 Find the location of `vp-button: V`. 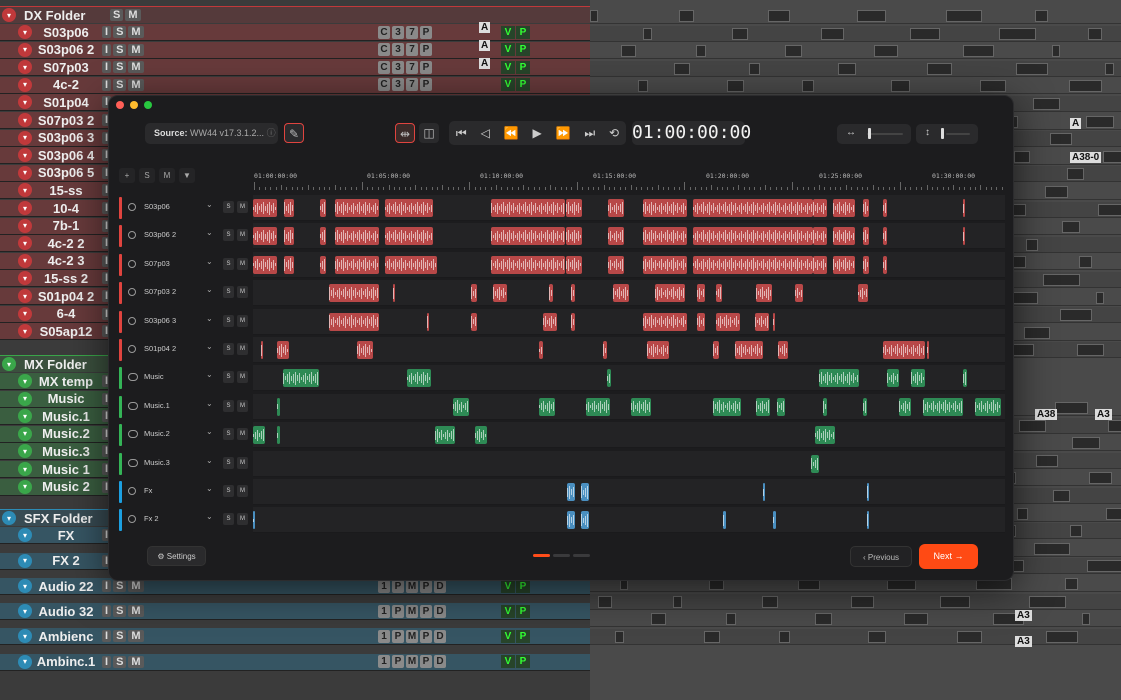

vp-button: V is located at coordinates (508, 586).